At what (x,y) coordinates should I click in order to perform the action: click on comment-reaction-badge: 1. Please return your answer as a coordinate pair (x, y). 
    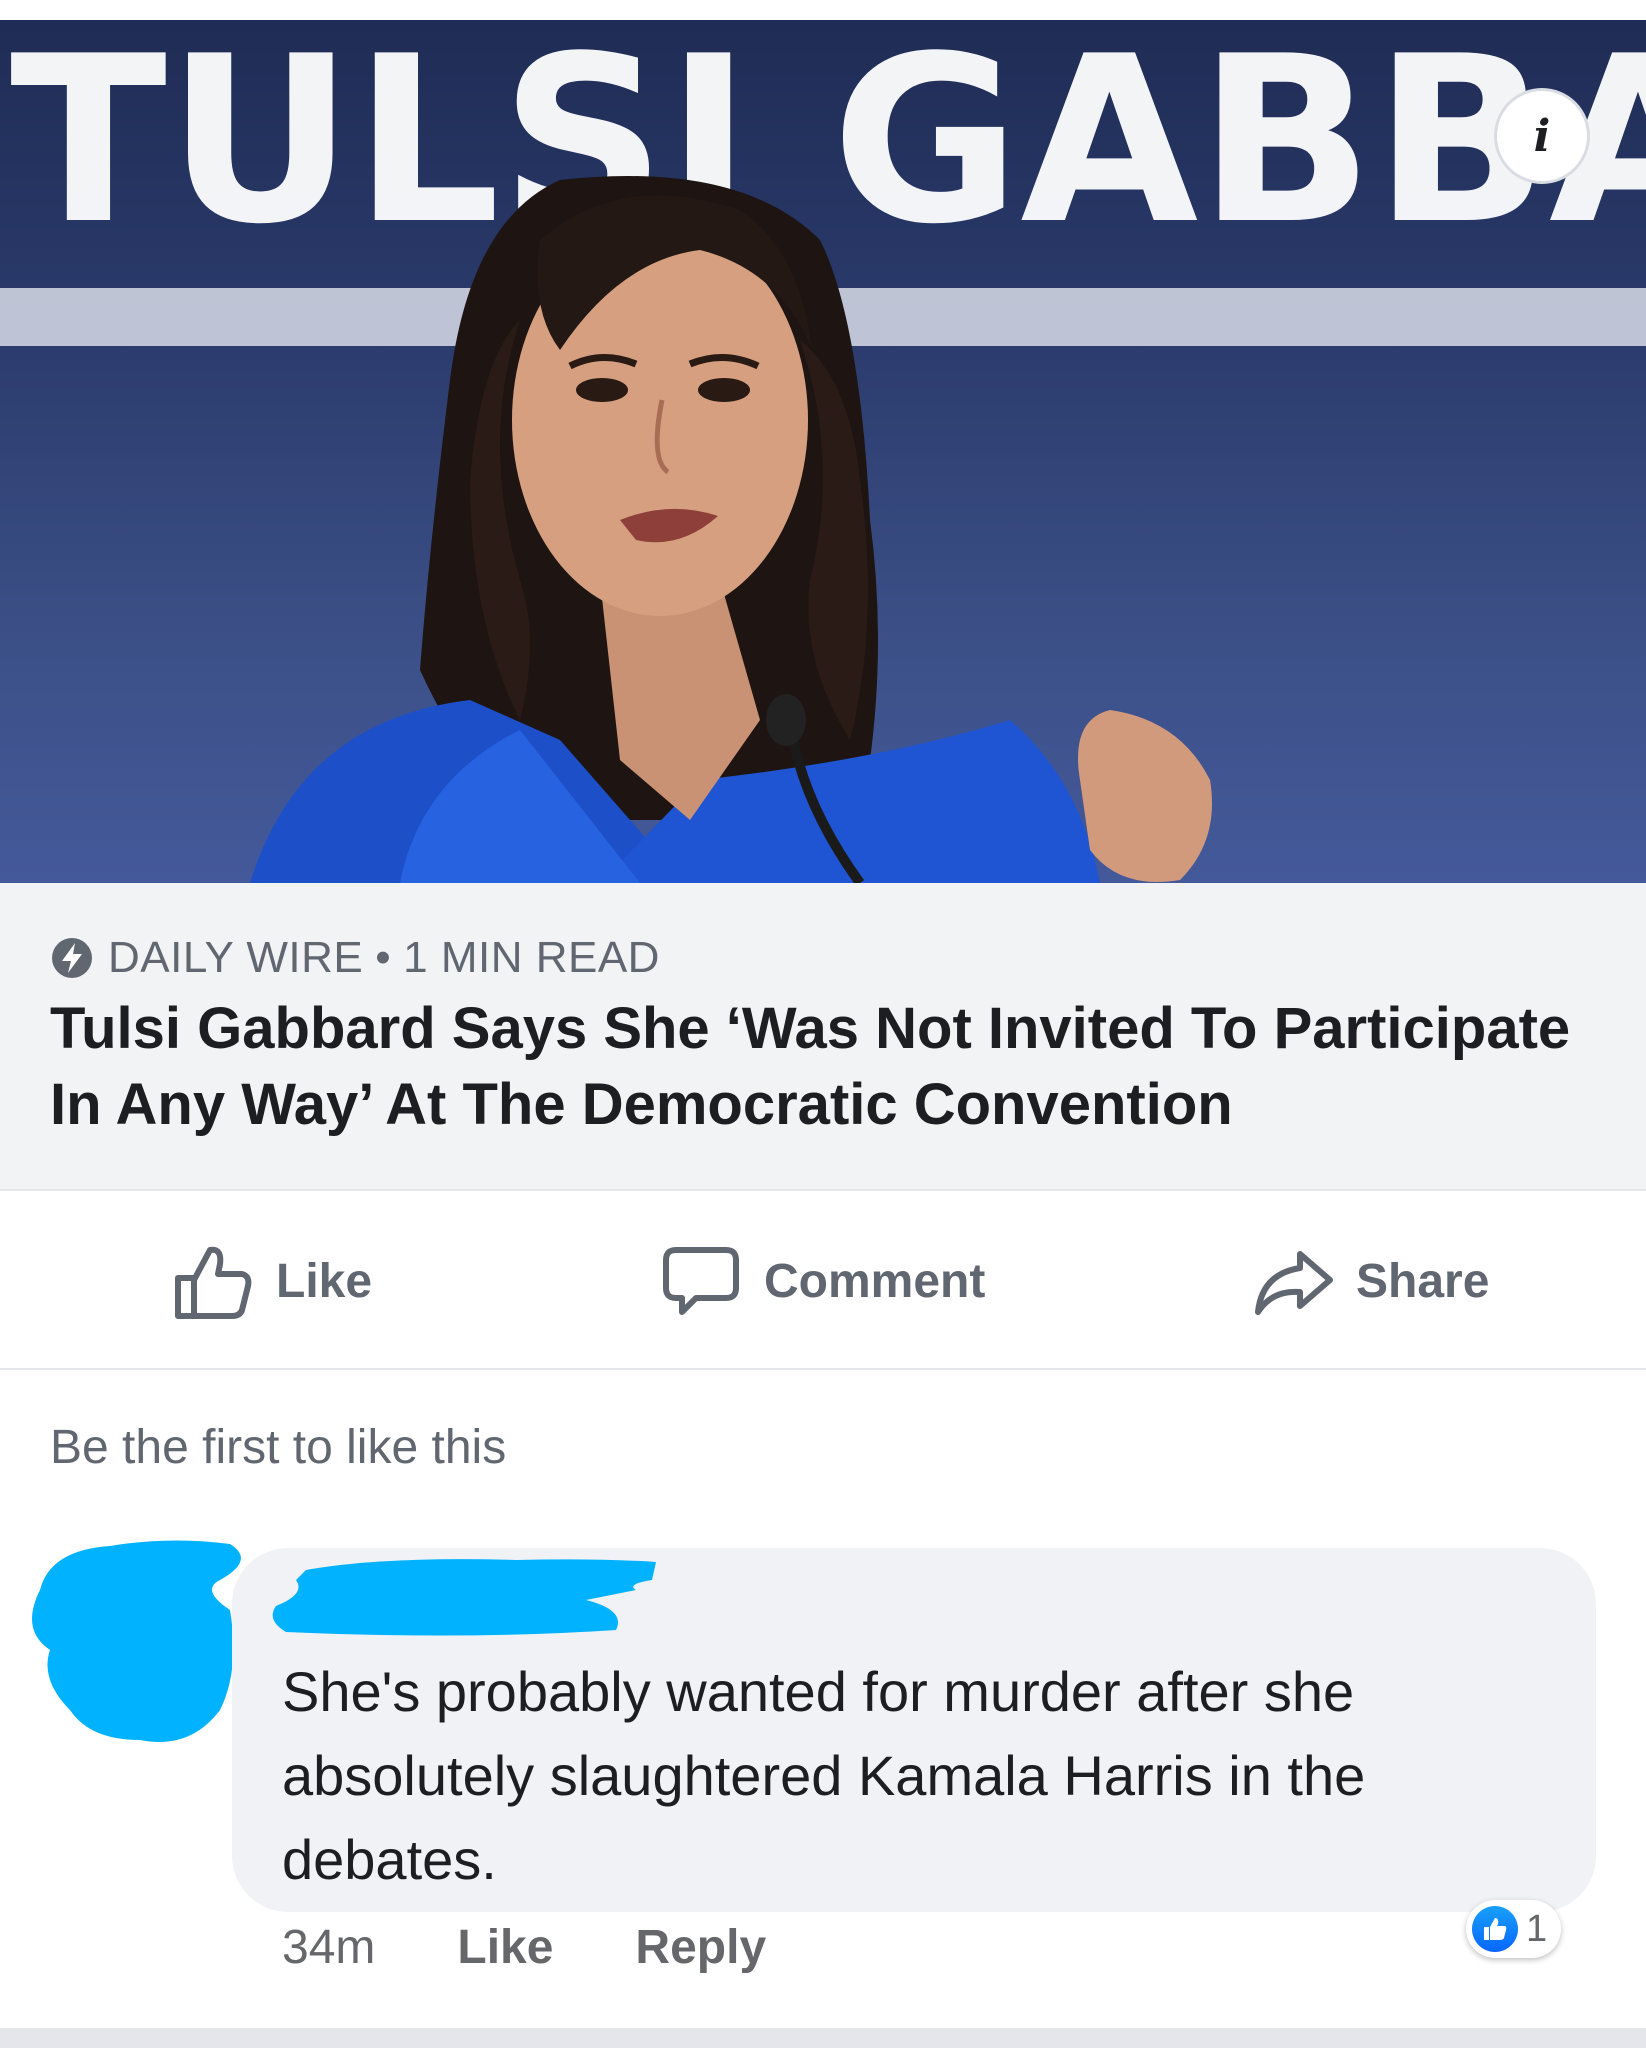
    Looking at the image, I should click on (1514, 1929).